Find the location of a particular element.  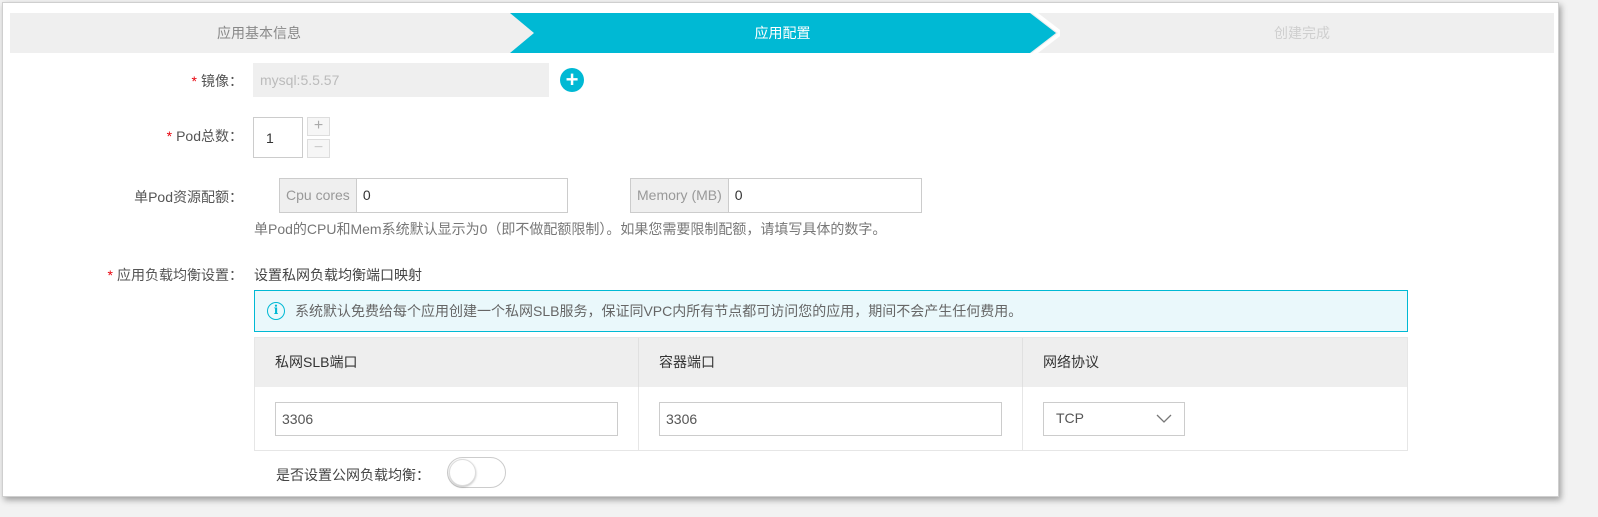

container-port-cell: 3306 is located at coordinates (831, 418).